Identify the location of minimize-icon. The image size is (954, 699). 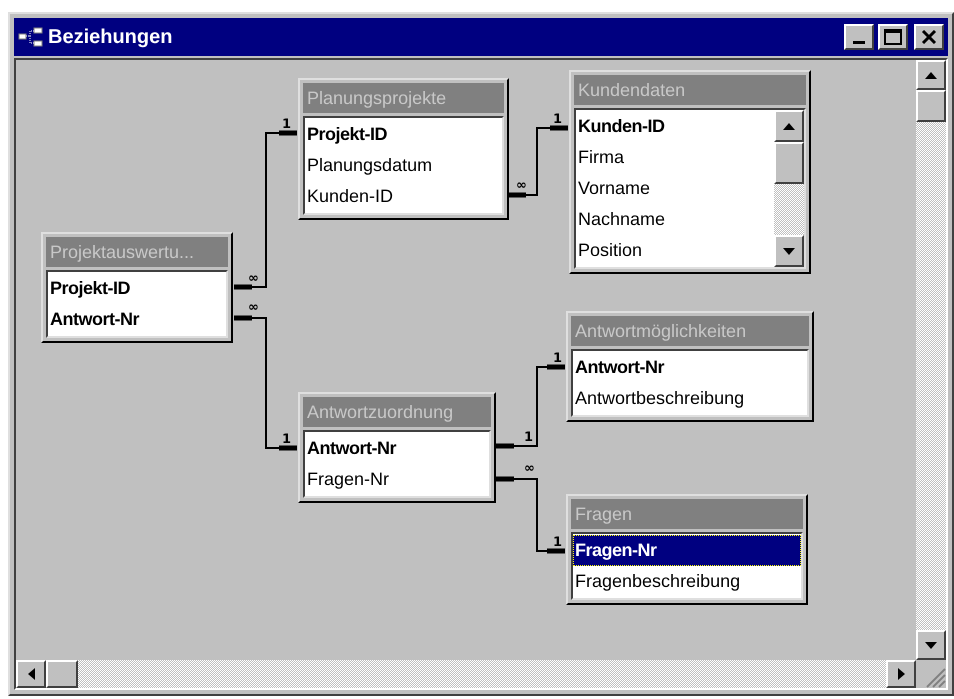
(859, 42).